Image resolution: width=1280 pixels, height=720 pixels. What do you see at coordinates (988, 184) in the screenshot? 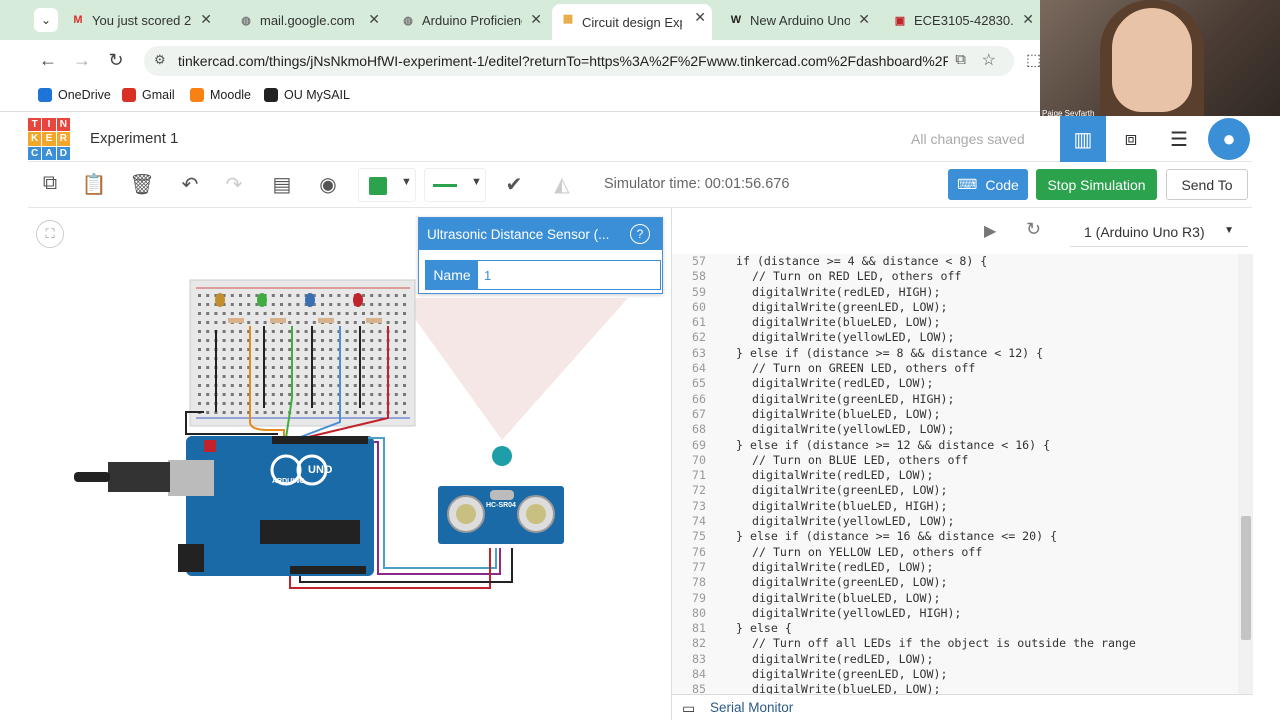
I see `code-button: ⌨ Code` at bounding box center [988, 184].